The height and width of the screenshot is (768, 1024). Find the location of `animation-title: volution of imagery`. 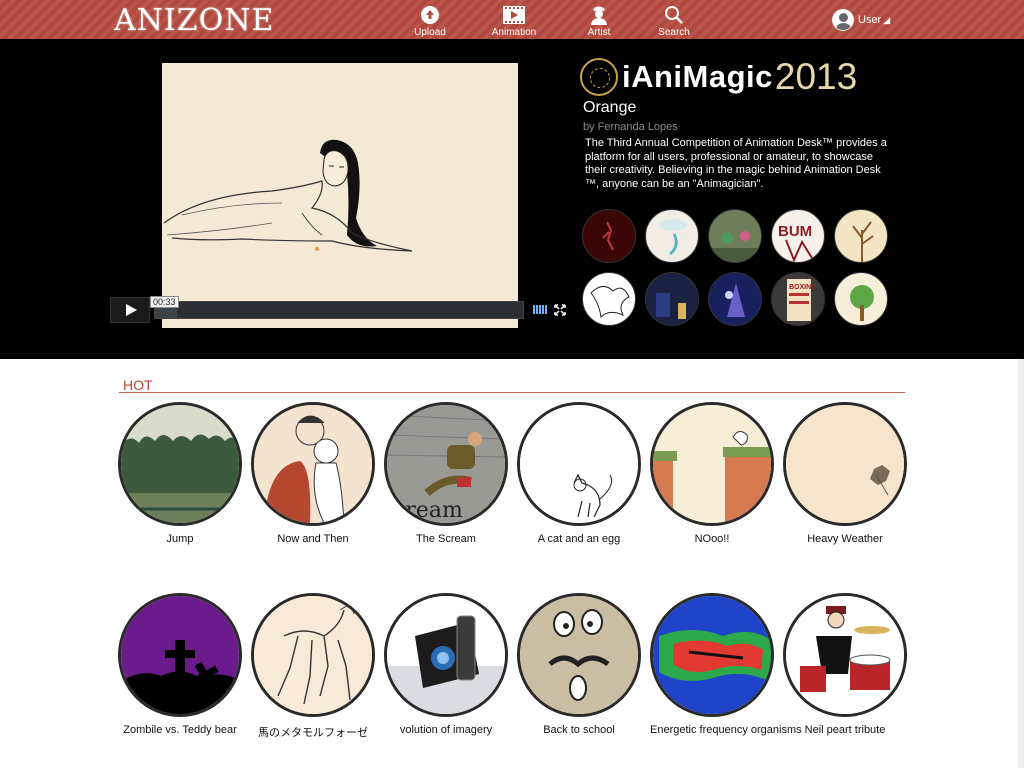

animation-title: volution of imagery is located at coordinates (446, 730).